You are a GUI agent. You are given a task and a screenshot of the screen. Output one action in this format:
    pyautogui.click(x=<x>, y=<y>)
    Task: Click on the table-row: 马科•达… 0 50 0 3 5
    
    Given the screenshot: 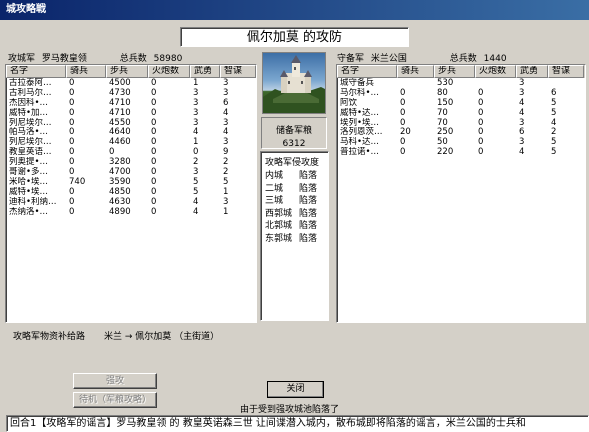 What is the action you would take?
    pyautogui.click(x=461, y=142)
    